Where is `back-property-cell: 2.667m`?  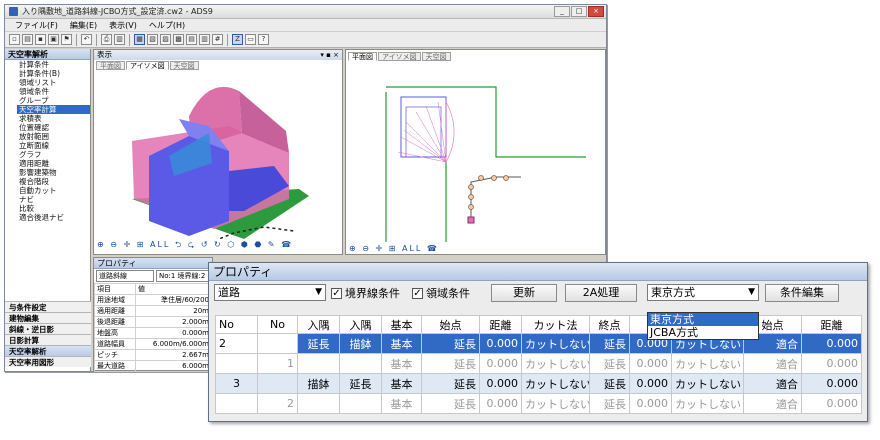
back-property-cell: 2.667m is located at coordinates (173, 355).